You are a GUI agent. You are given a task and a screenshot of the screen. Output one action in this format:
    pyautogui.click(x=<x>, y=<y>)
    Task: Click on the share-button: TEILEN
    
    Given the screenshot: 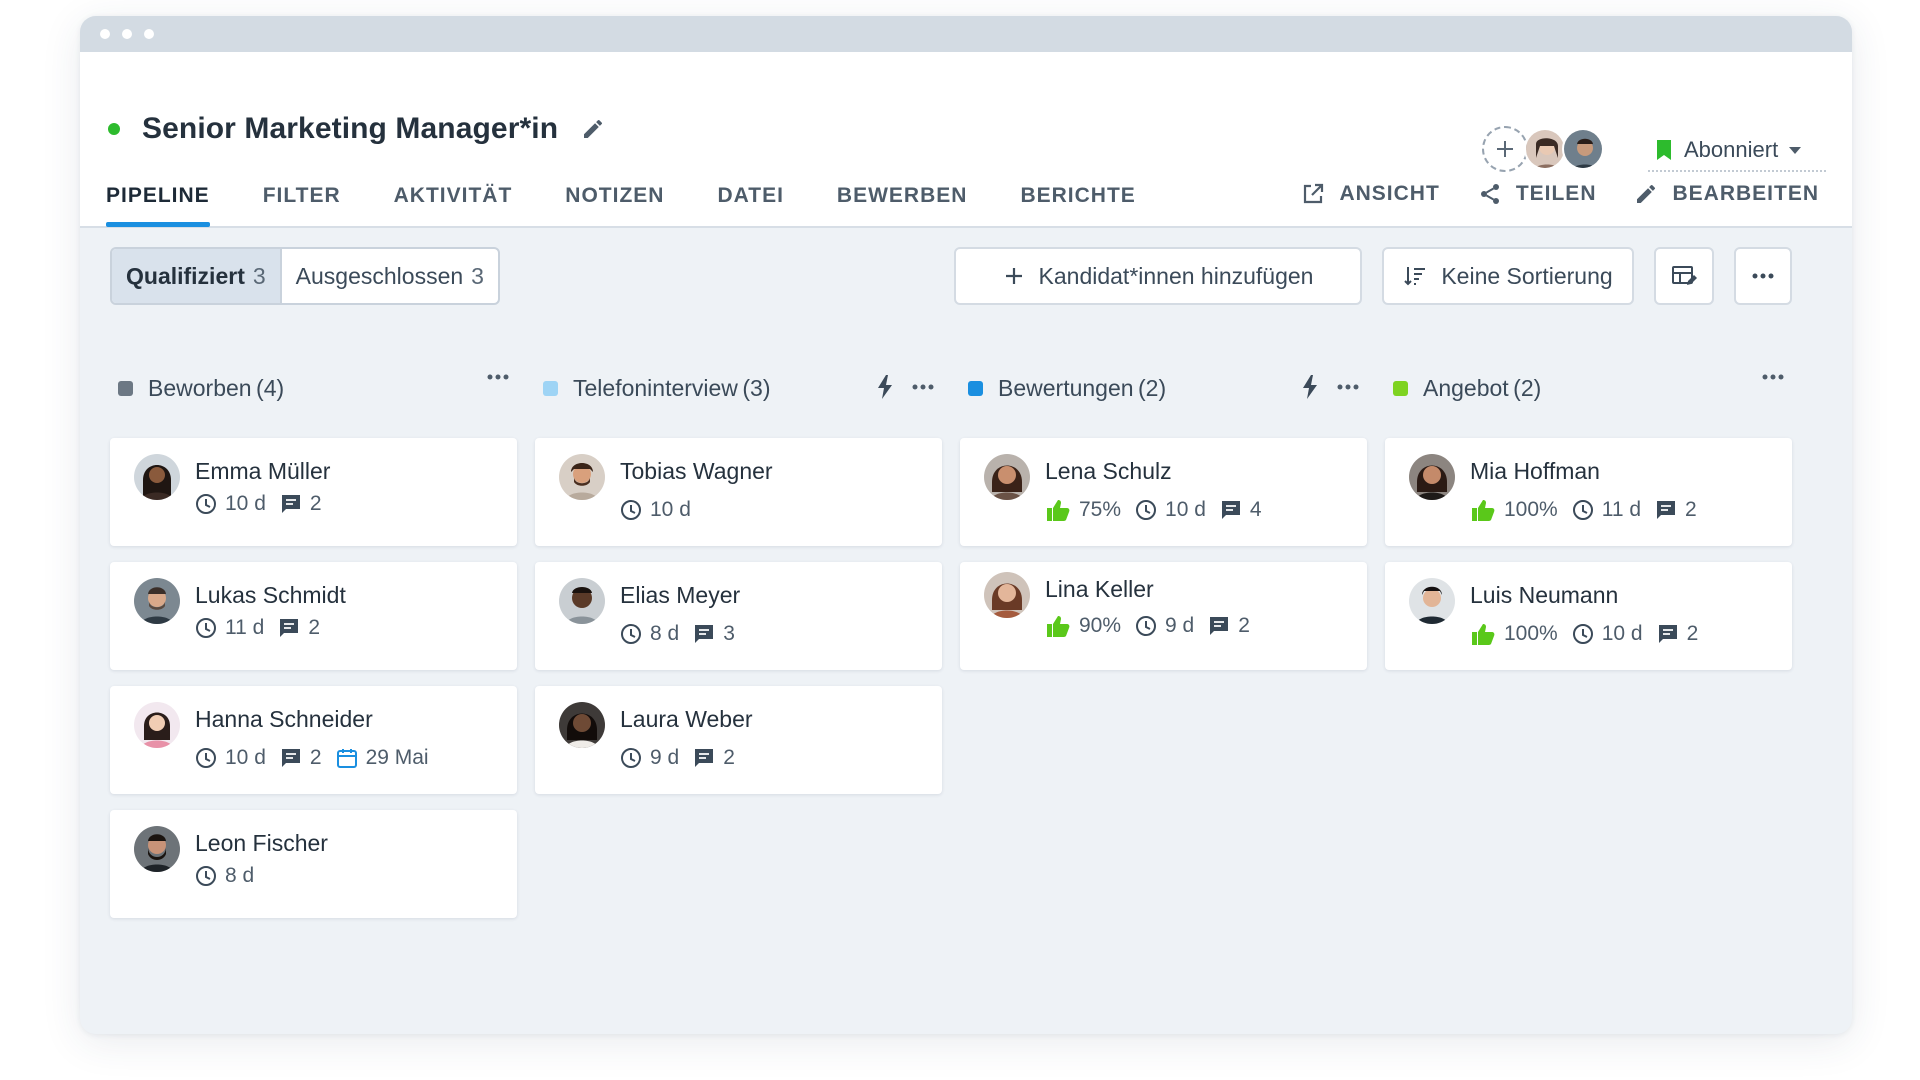 What is the action you would take?
    pyautogui.click(x=1537, y=194)
    